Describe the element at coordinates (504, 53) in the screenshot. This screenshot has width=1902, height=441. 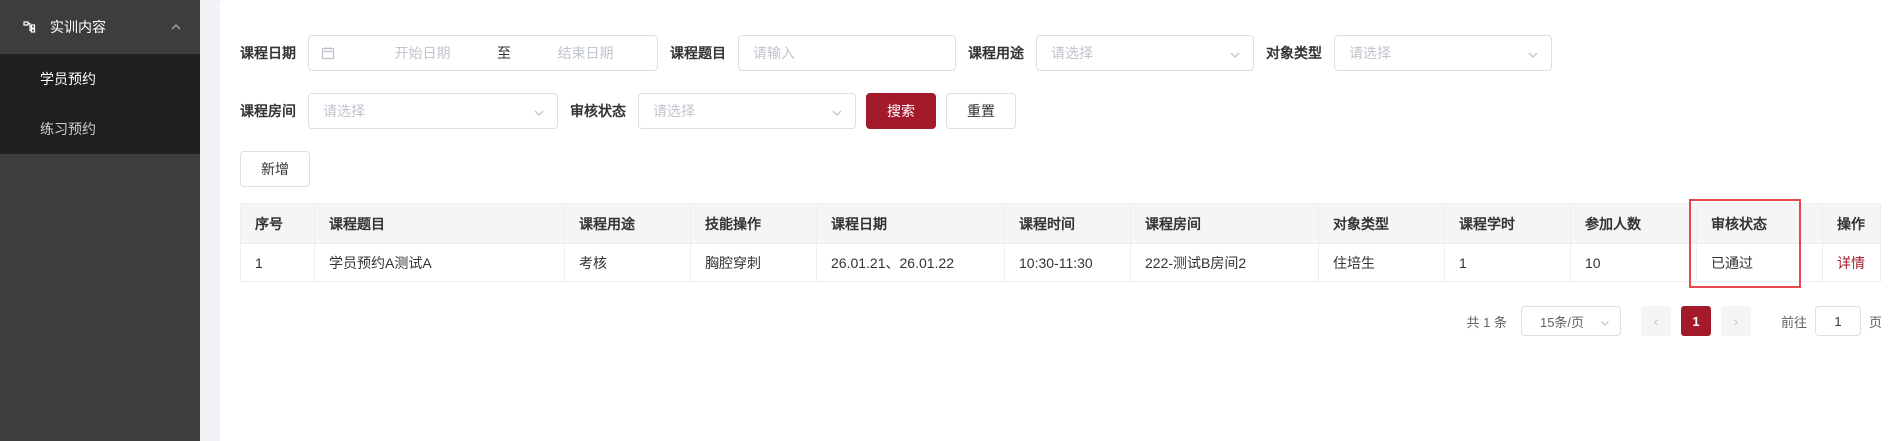
I see `date-separator: 至` at that location.